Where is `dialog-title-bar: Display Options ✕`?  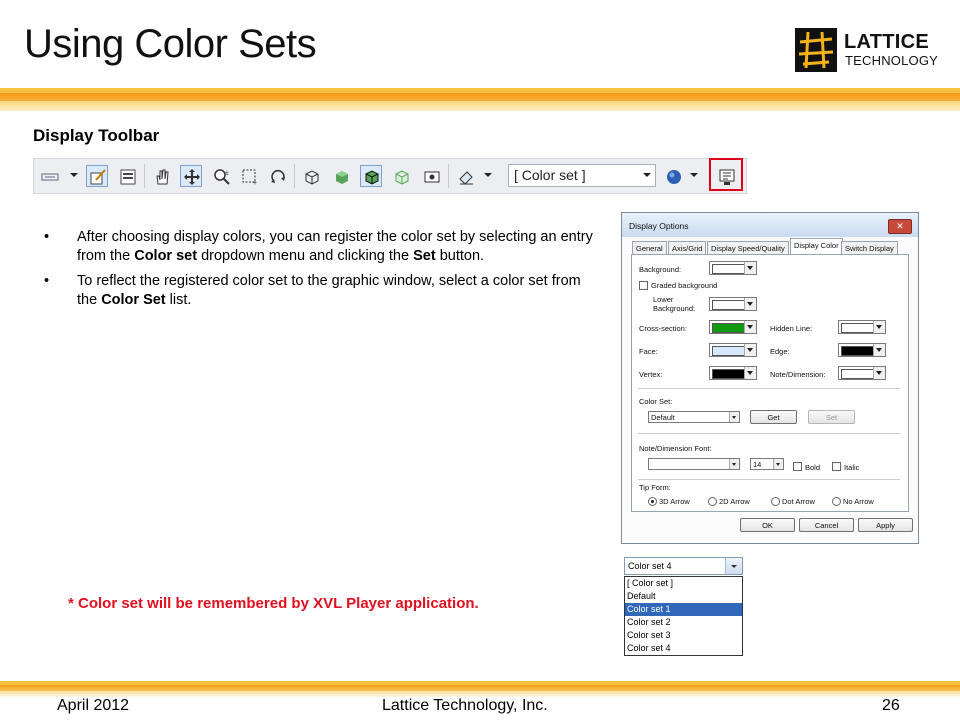 dialog-title-bar: Display Options ✕ is located at coordinates (770, 225).